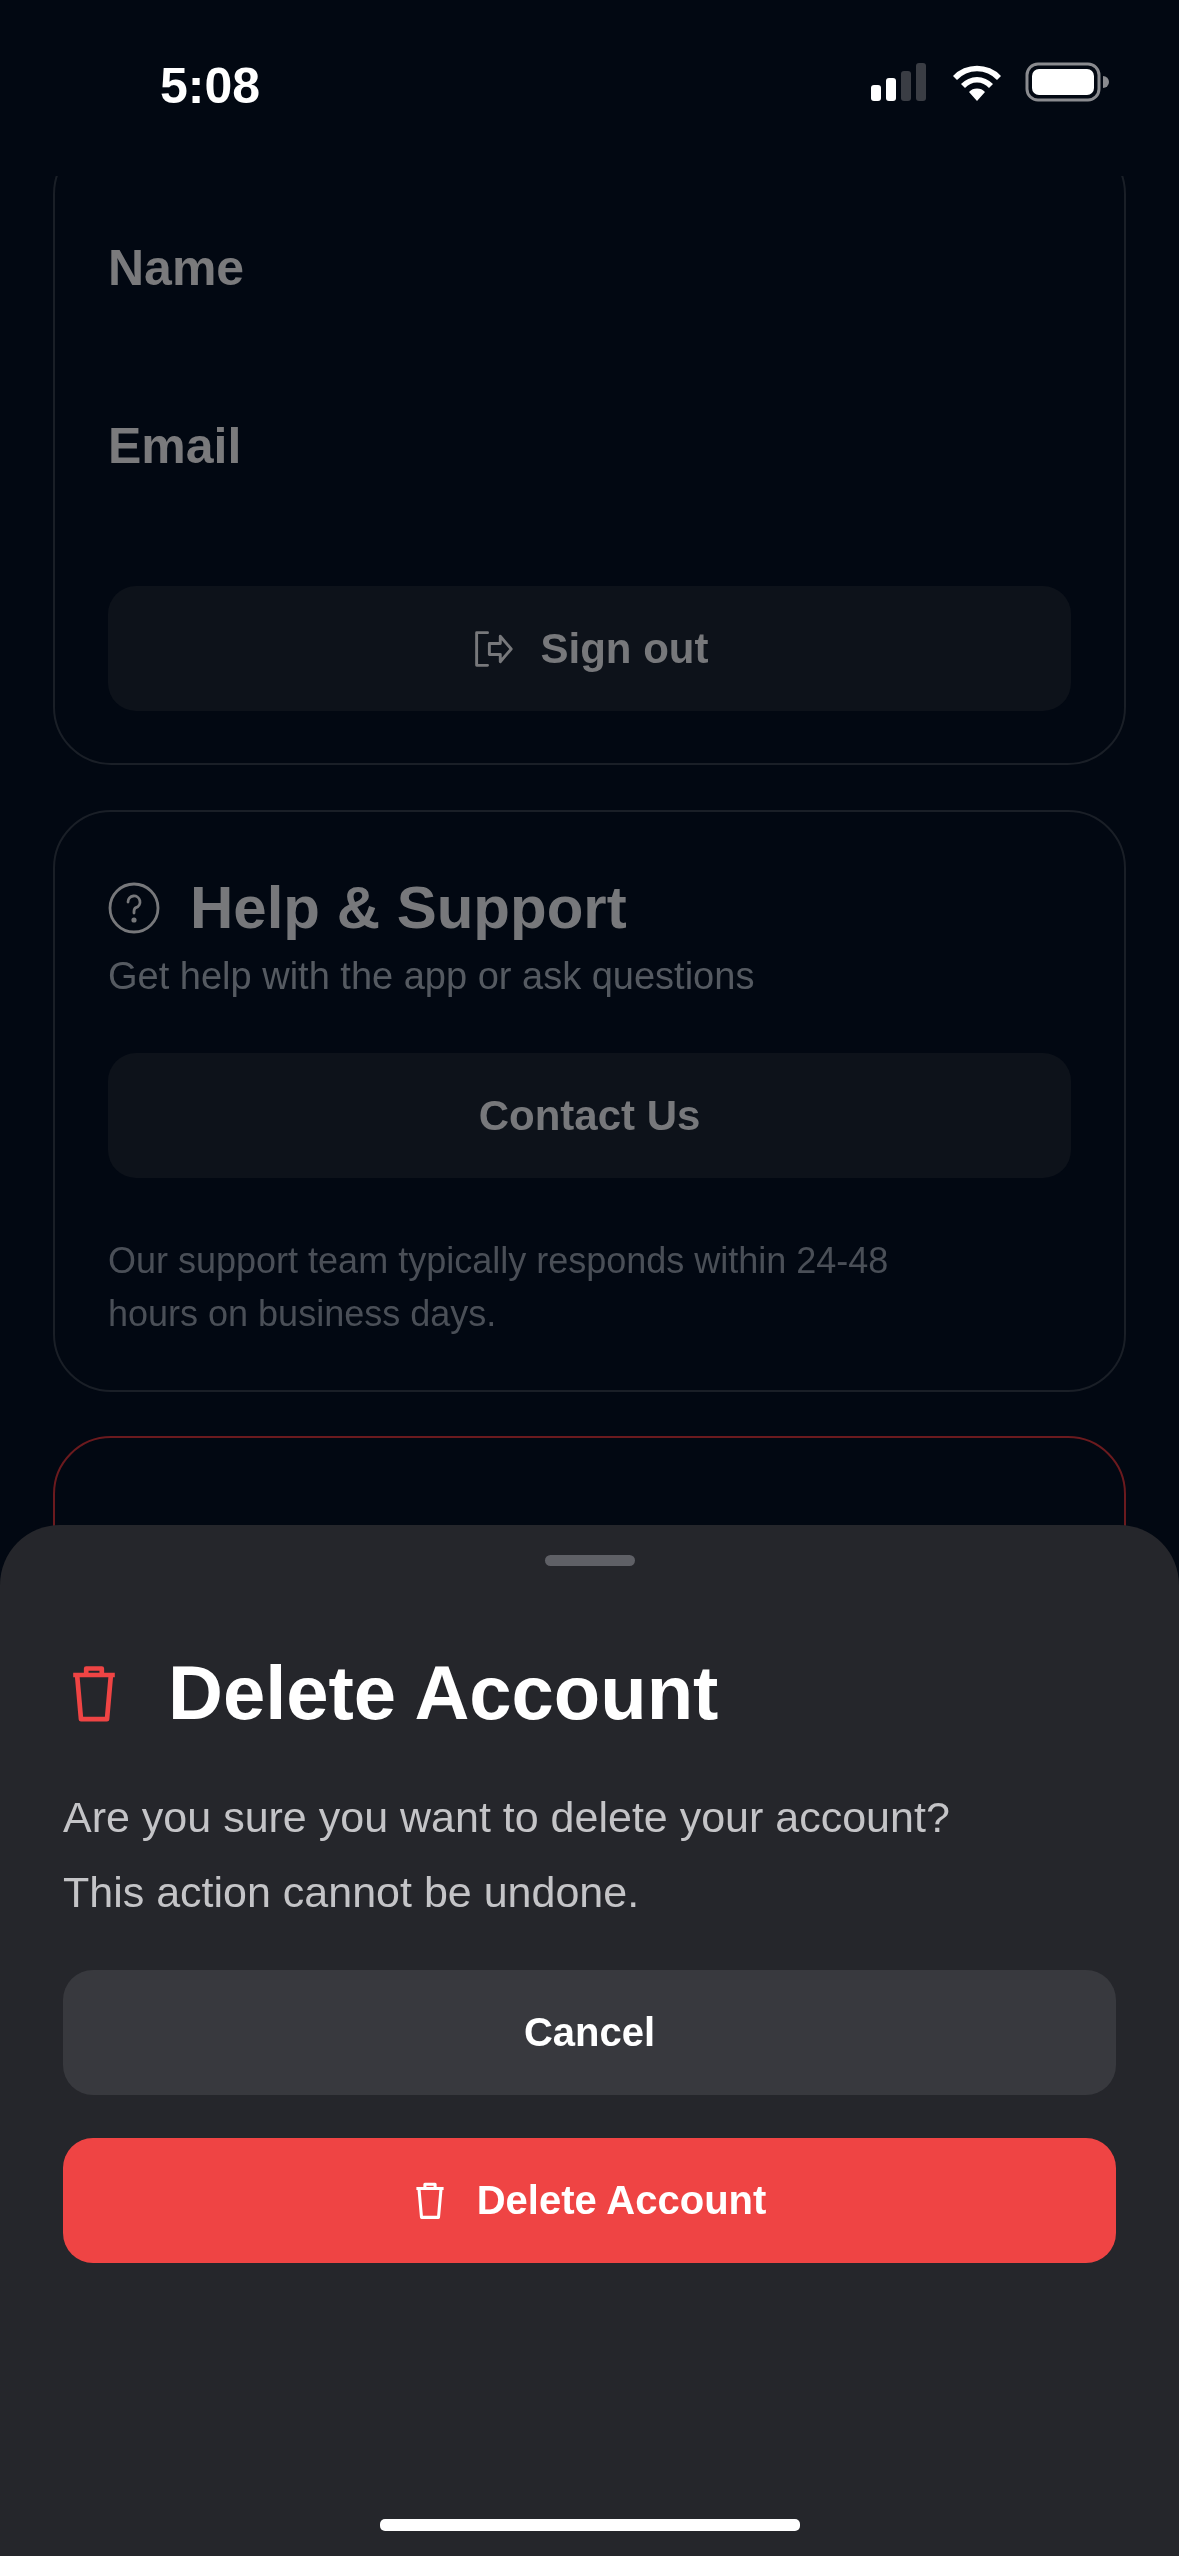 Image resolution: width=1179 pixels, height=2556 pixels. What do you see at coordinates (408, 908) in the screenshot?
I see `section-title: Help & Support` at bounding box center [408, 908].